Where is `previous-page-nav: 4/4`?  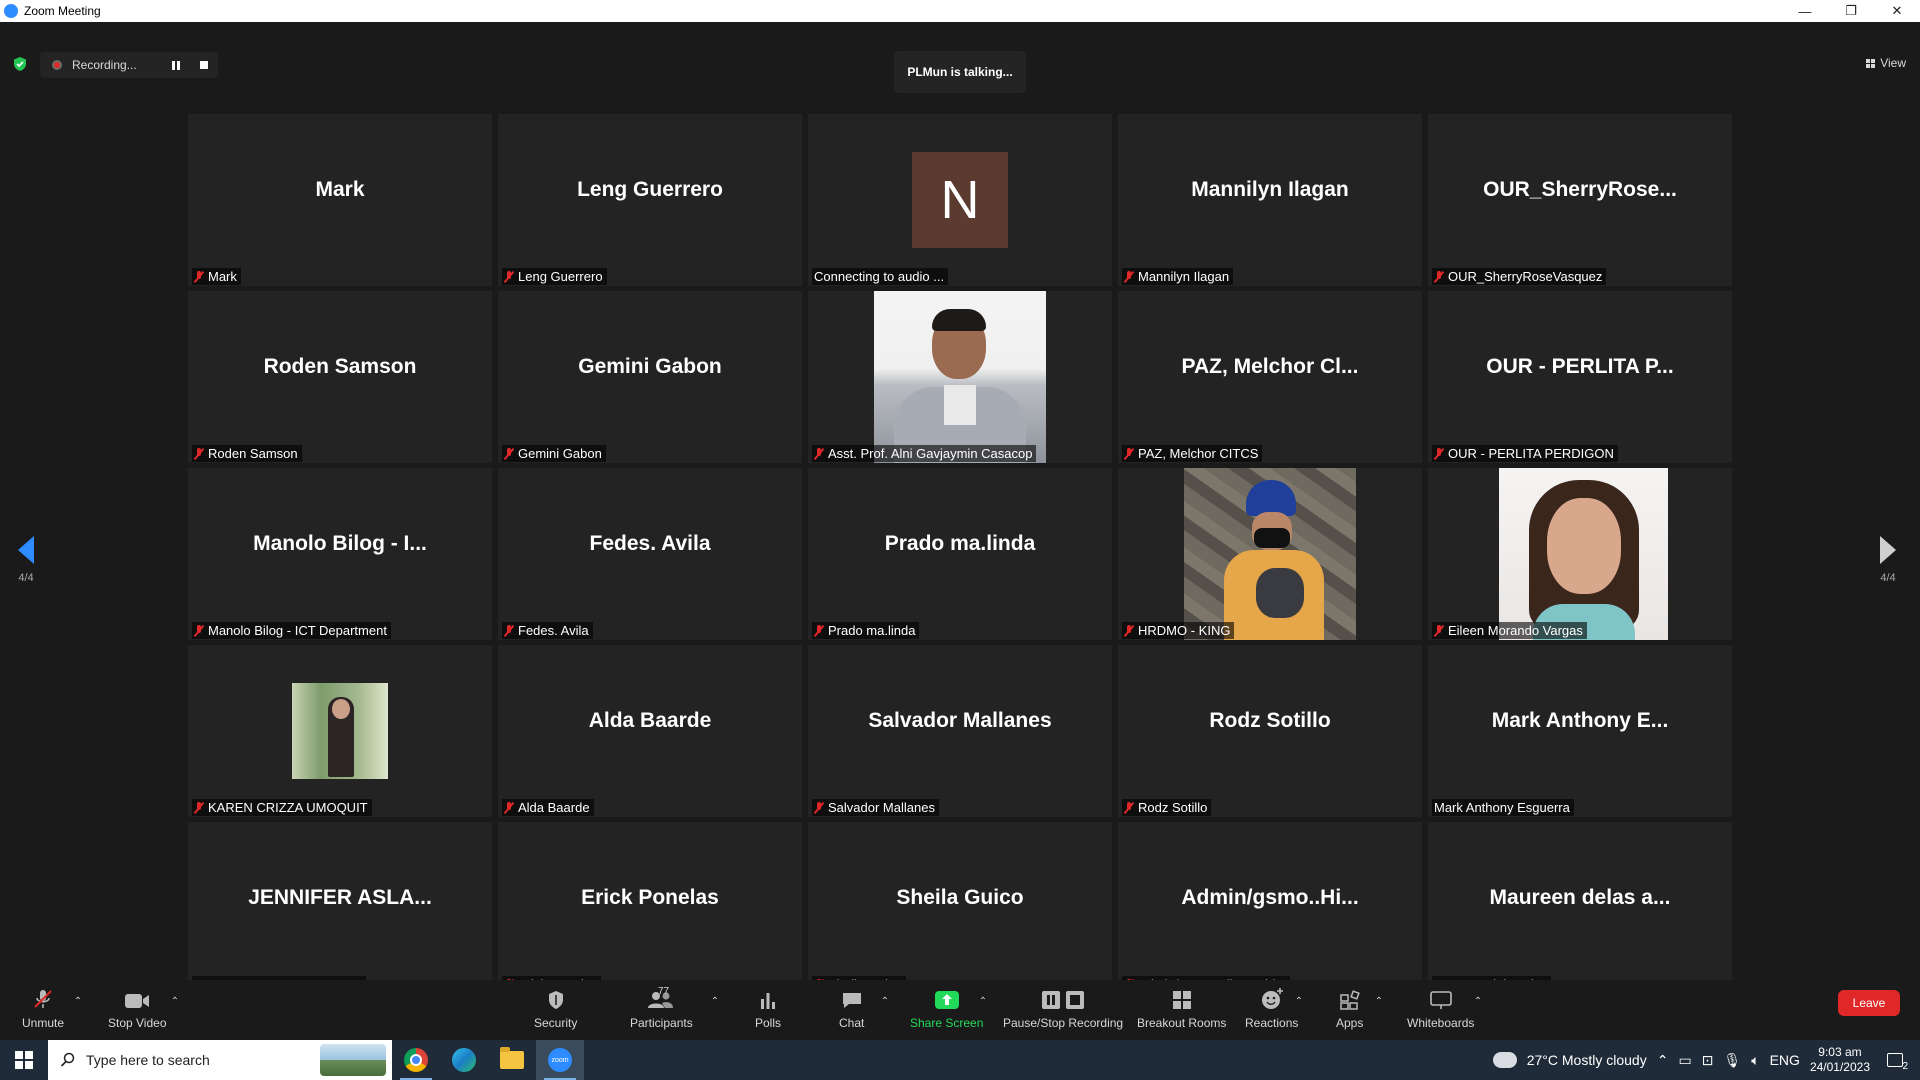 previous-page-nav: 4/4 is located at coordinates (26, 560).